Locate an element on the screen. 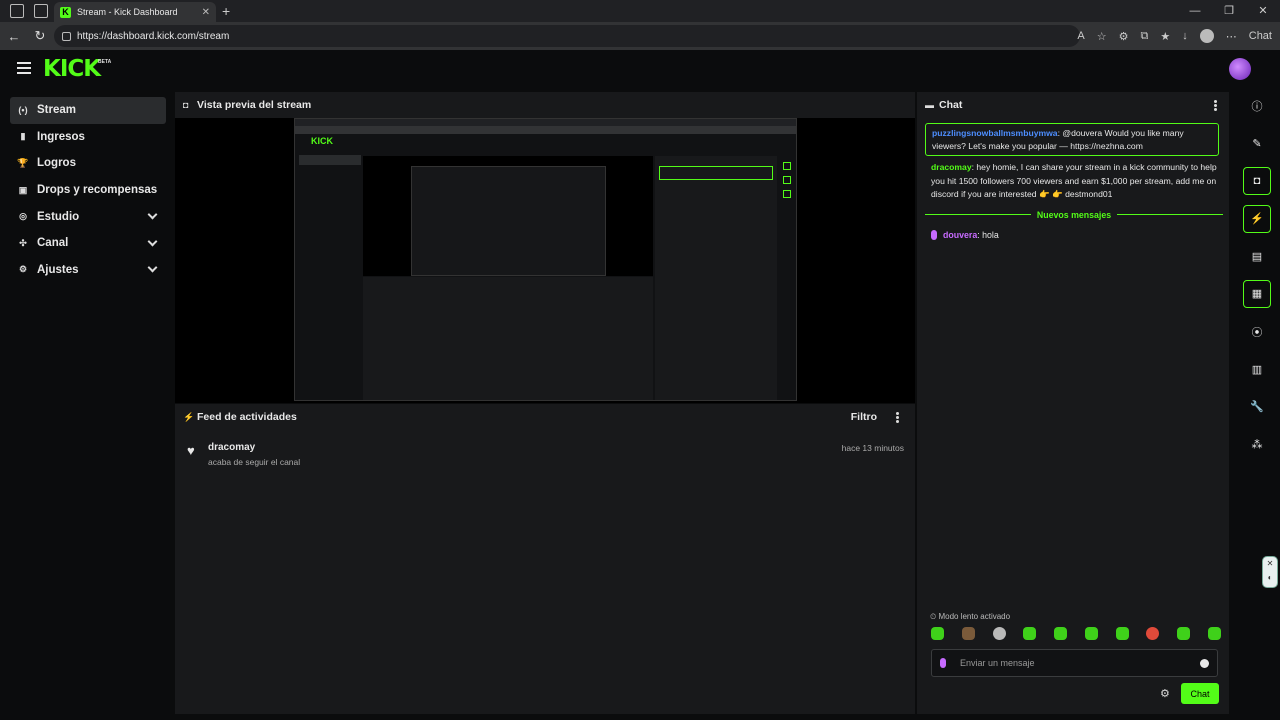 The height and width of the screenshot is (720, 1280). browser-tab: K Stream - Kick Dashboard ✕ is located at coordinates (135, 12).